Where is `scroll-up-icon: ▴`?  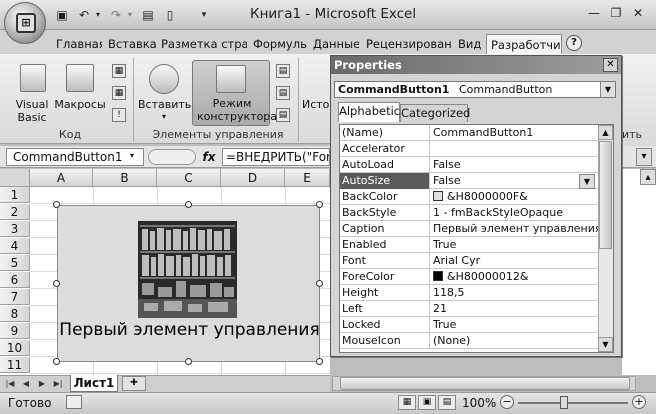 scroll-up-icon: ▴ is located at coordinates (648, 177).